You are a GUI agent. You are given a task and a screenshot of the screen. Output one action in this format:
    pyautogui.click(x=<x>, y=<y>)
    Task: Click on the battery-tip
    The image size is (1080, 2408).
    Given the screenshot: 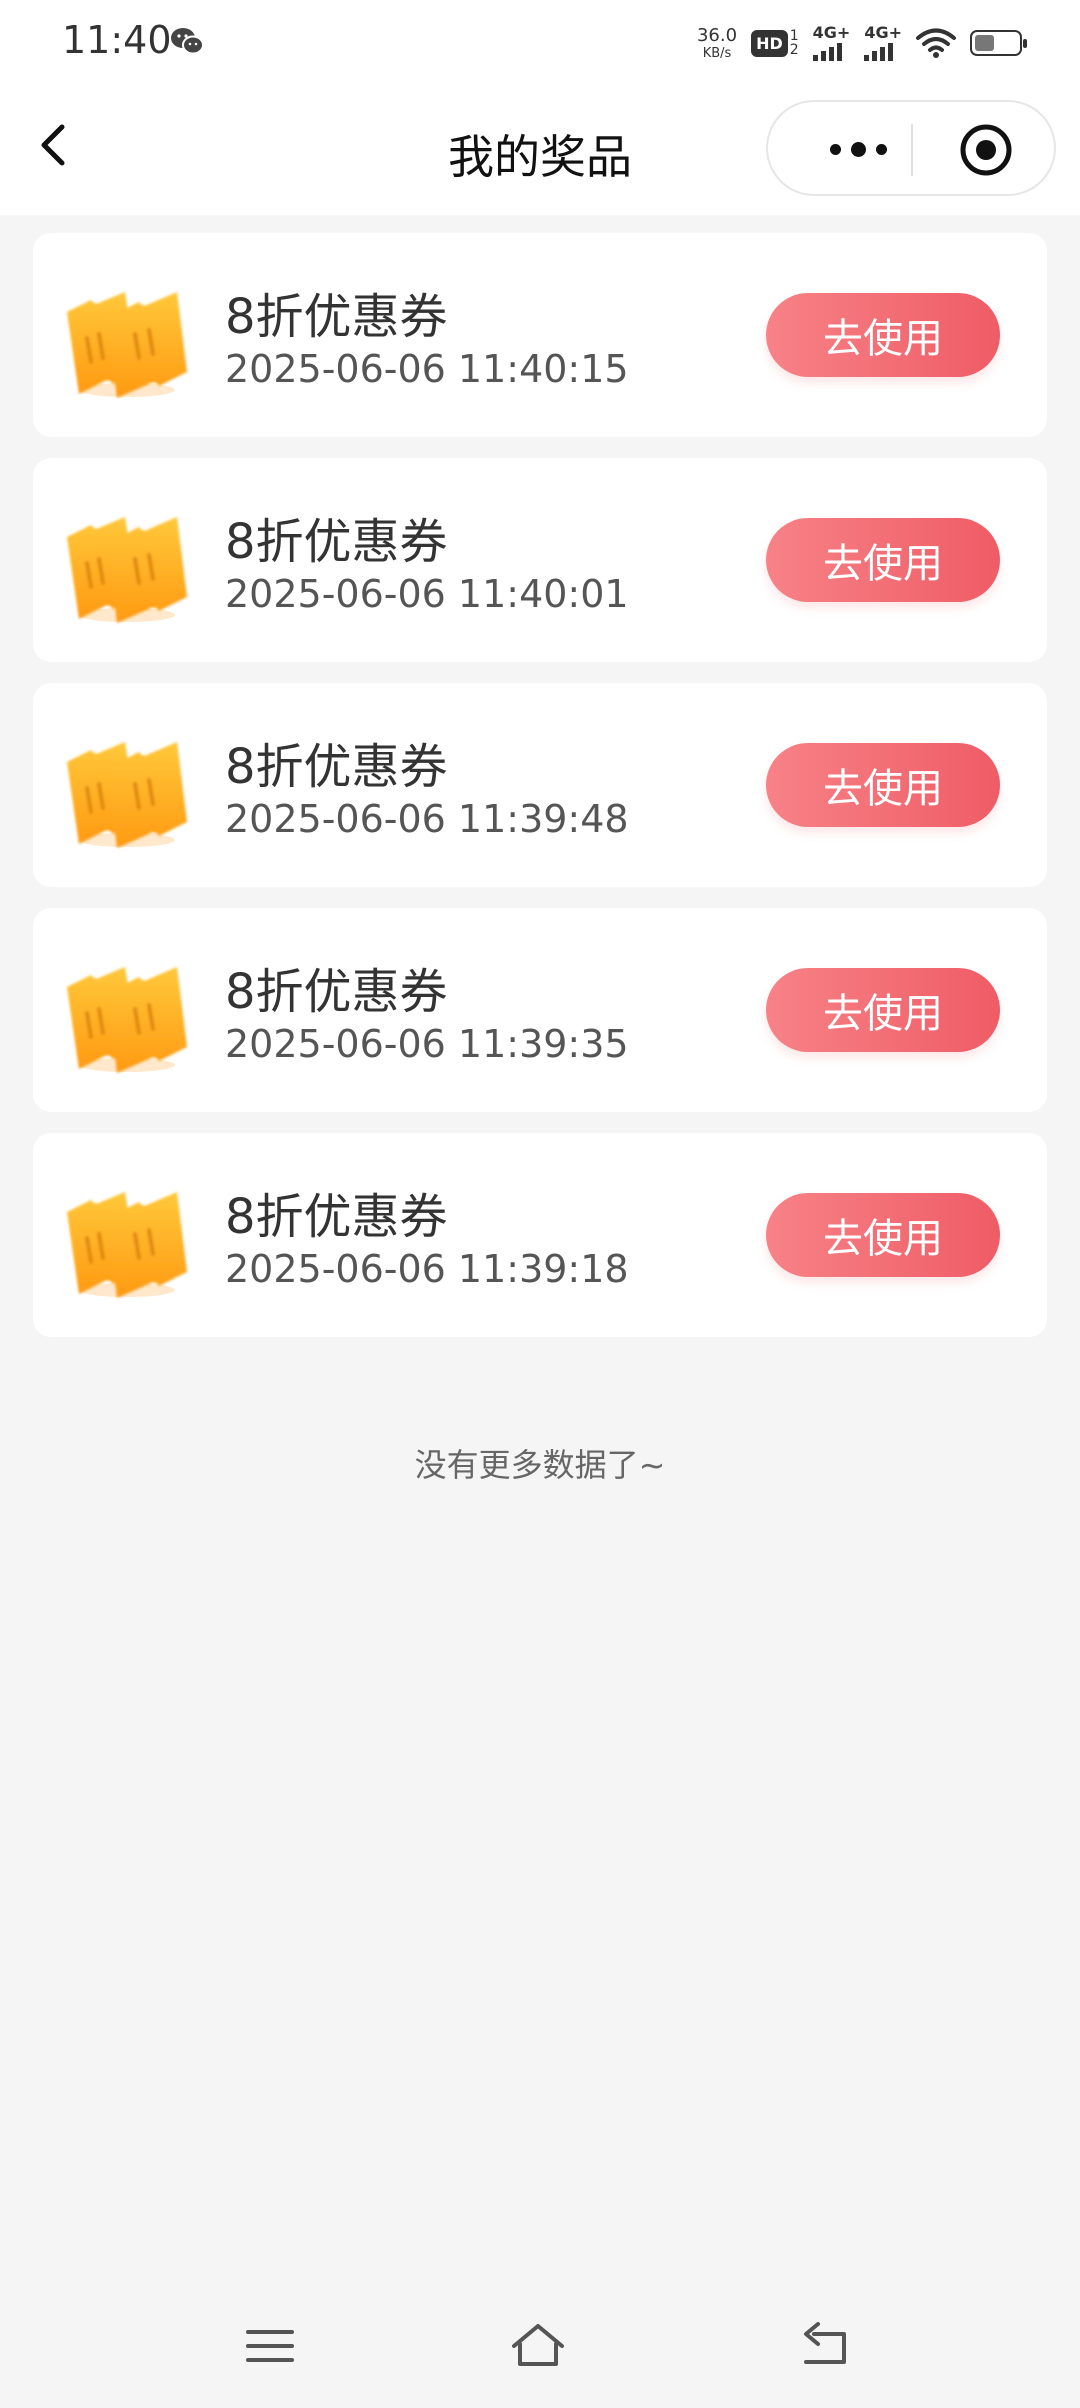 What is the action you would take?
    pyautogui.click(x=1025, y=43)
    